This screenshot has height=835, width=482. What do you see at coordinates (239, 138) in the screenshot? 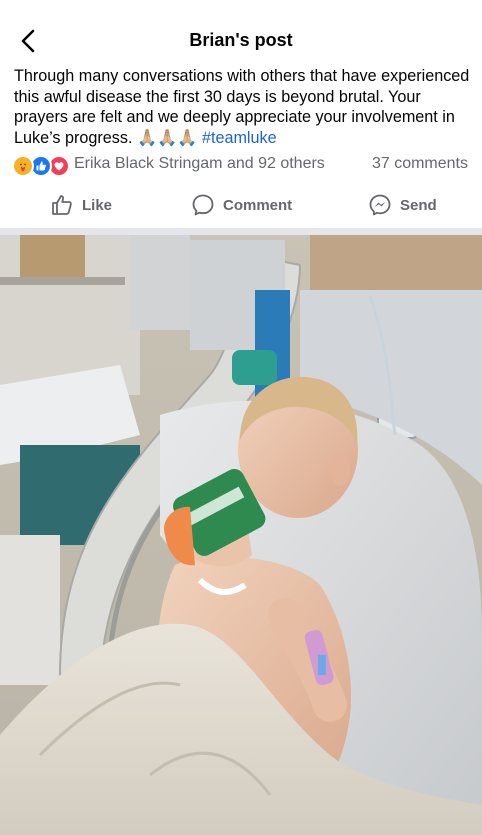
I see `hashtag-link: #teamluke` at bounding box center [239, 138].